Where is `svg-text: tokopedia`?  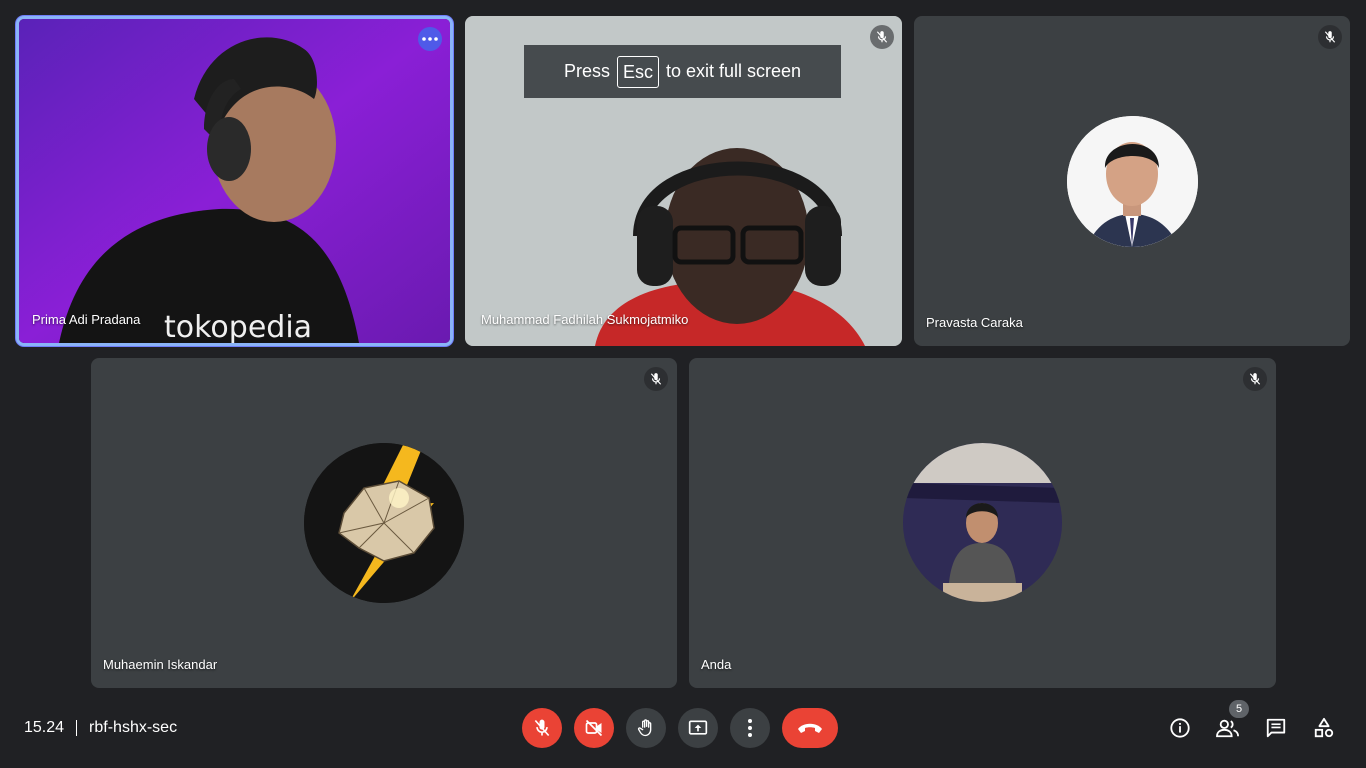 svg-text: tokopedia is located at coordinates (238, 326).